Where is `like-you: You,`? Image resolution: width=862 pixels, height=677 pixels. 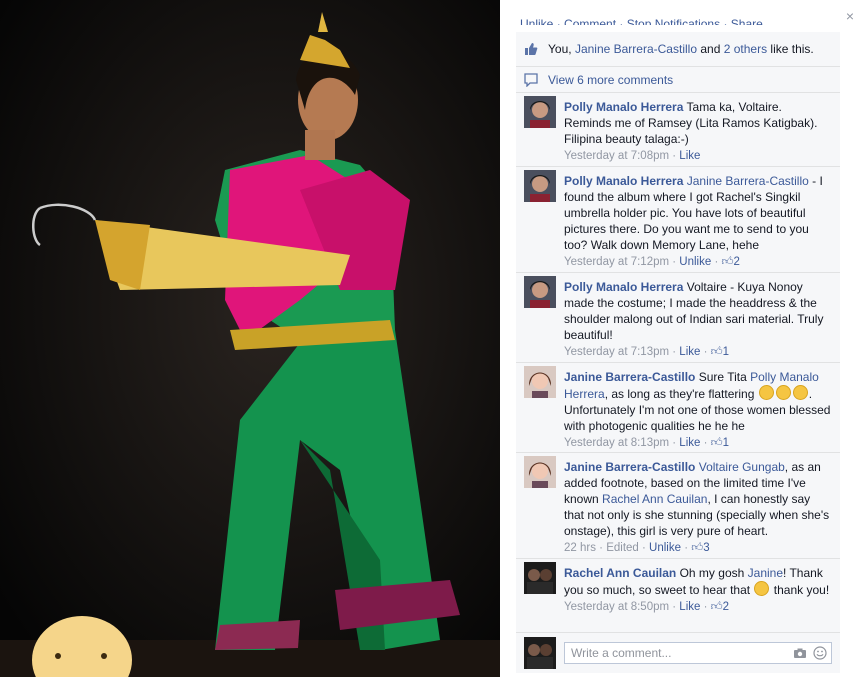
like-you: You, is located at coordinates (560, 49).